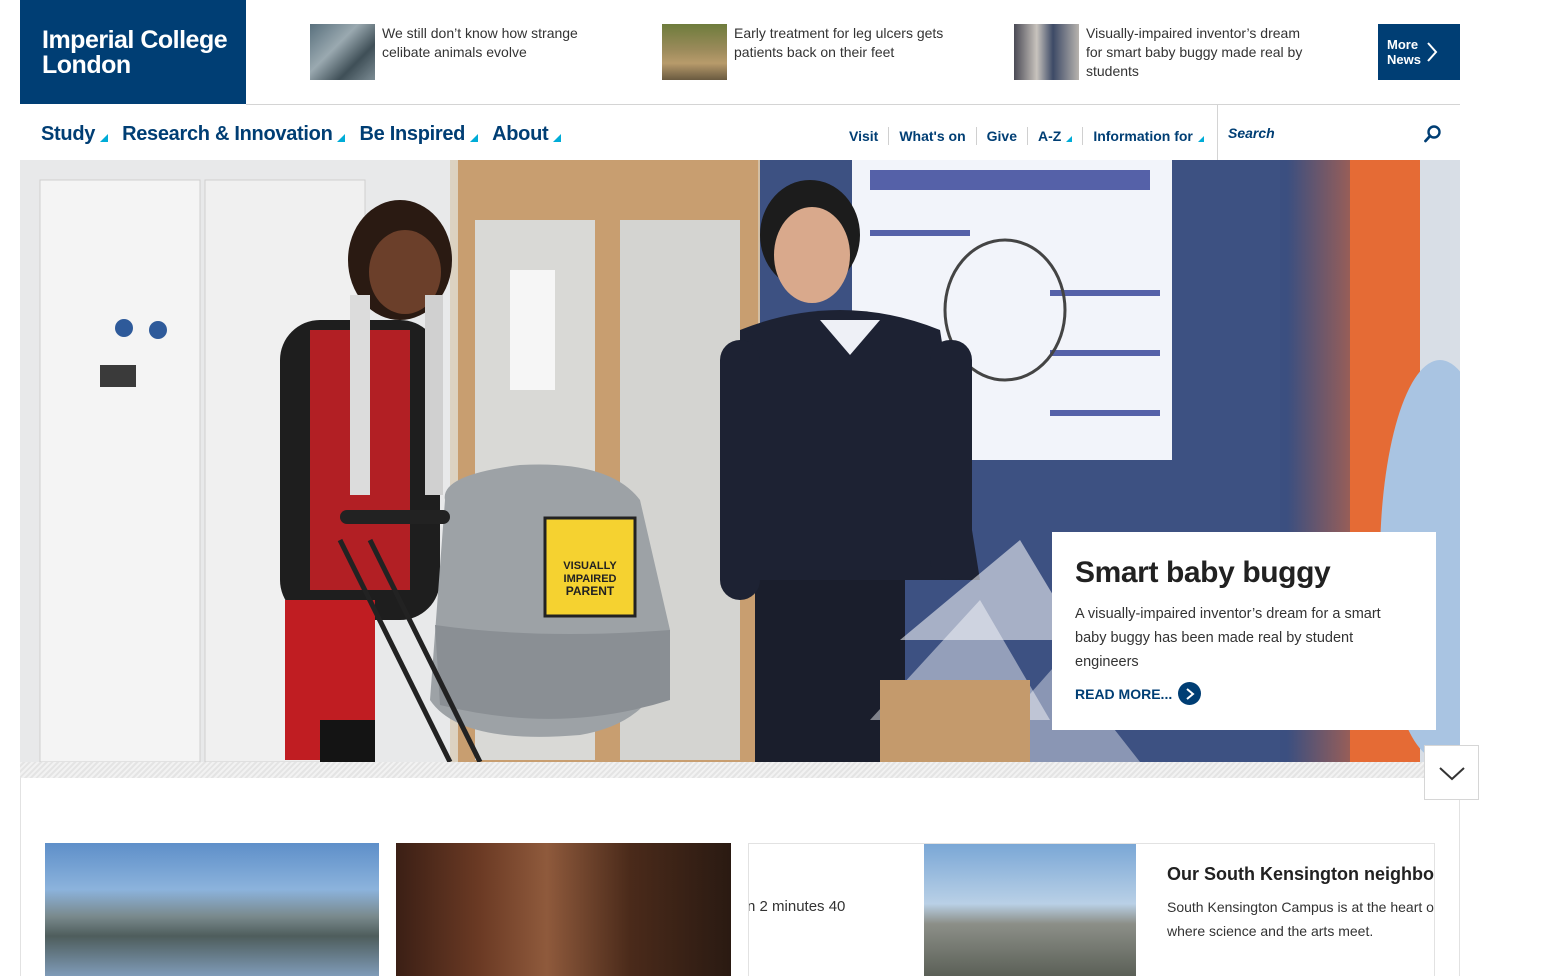  What do you see at coordinates (86, 65) in the screenshot?
I see `logo-line-2: London` at bounding box center [86, 65].